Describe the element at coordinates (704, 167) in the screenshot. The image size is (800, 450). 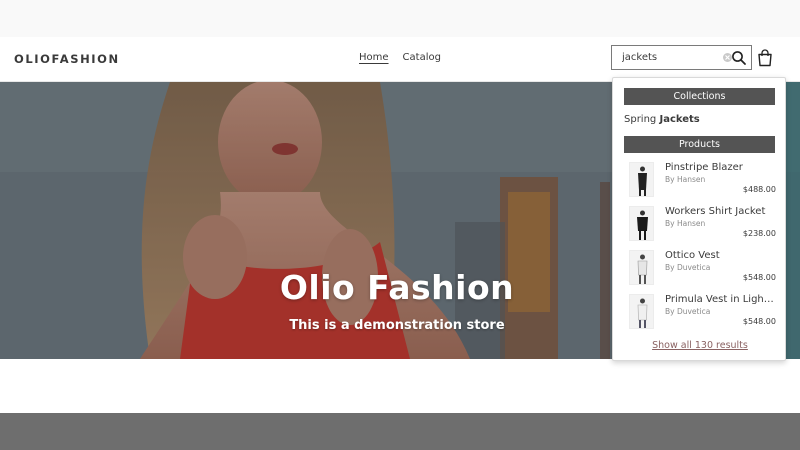
I see `product-name: Pinstripe Blazer` at that location.